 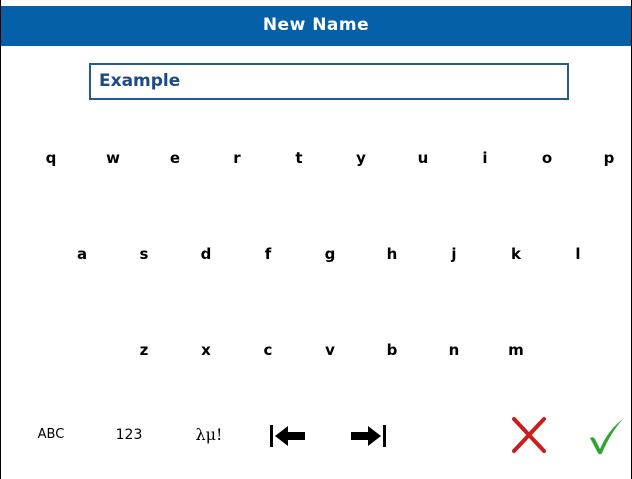 What do you see at coordinates (361, 158) in the screenshot?
I see `key-y: y` at bounding box center [361, 158].